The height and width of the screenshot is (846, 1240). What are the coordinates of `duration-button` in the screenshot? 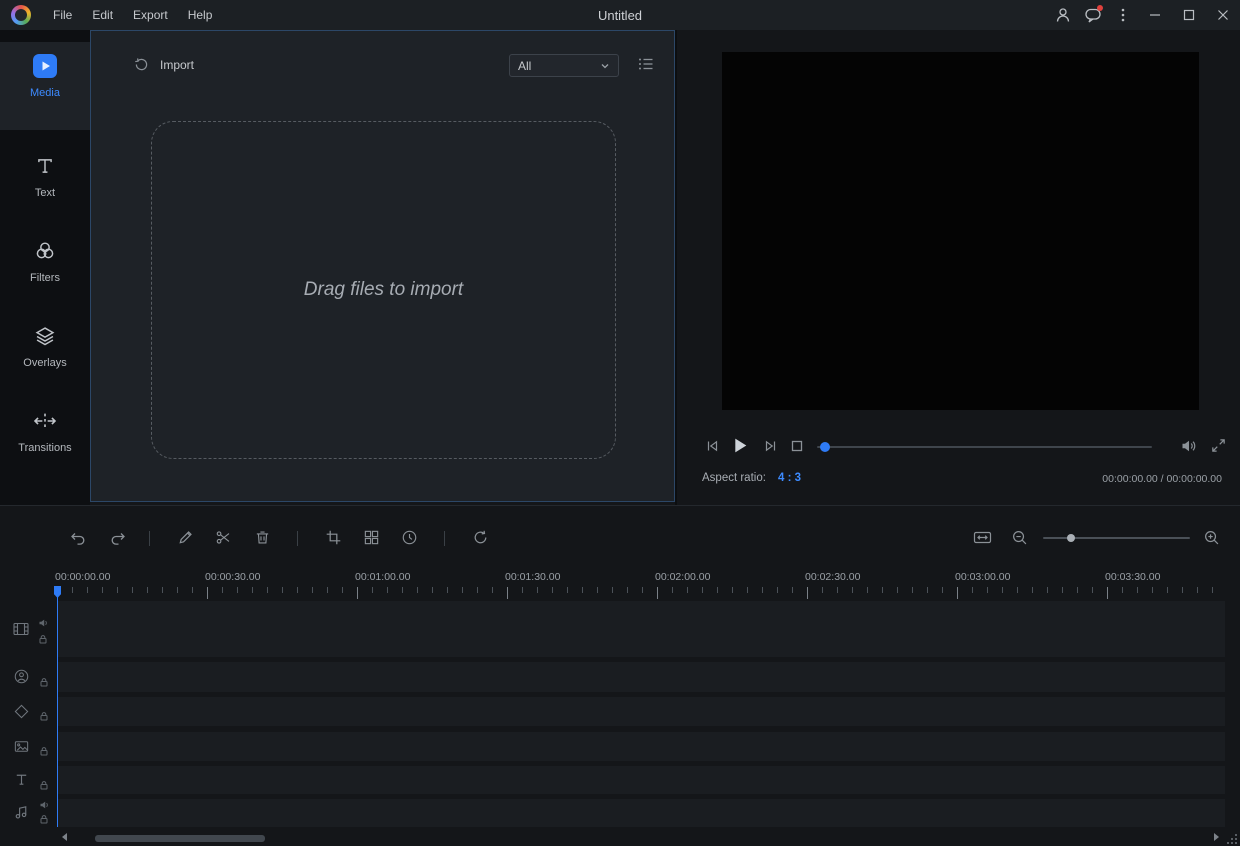 It's located at (409, 537).